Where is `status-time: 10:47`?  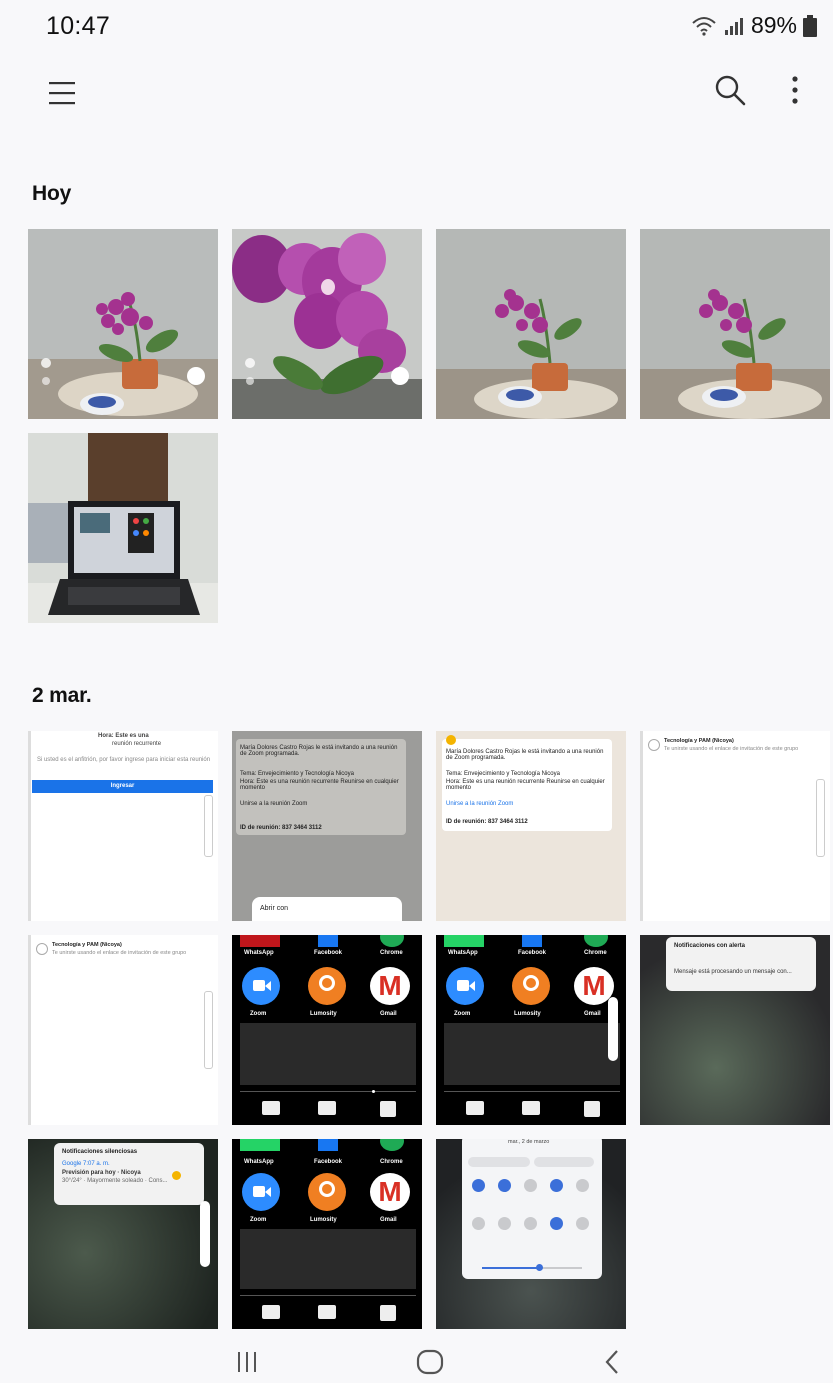 status-time: 10:47 is located at coordinates (78, 26).